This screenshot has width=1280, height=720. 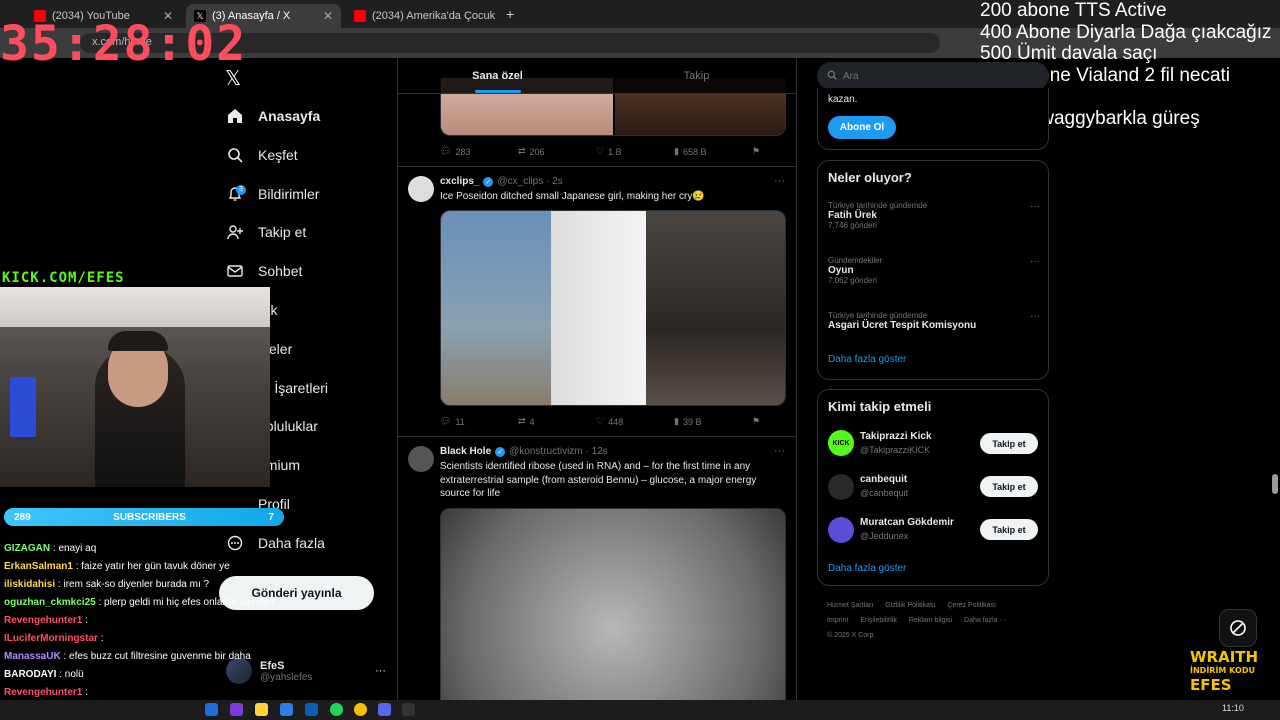 What do you see at coordinates (713, 421) in the screenshot?
I see `views-button: ▮ 39 B` at bounding box center [713, 421].